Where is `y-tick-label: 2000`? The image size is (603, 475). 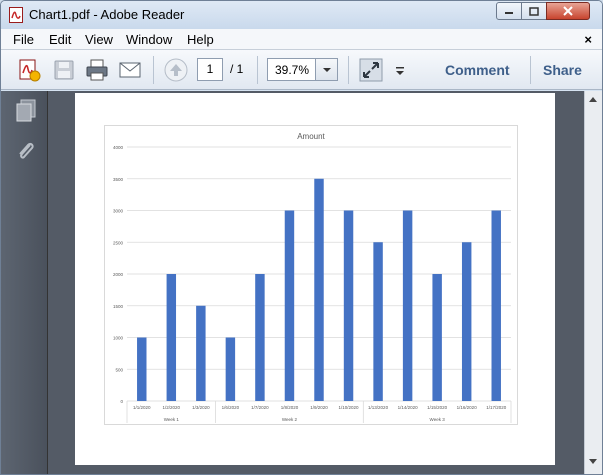
y-tick-label: 2000 is located at coordinates (118, 274).